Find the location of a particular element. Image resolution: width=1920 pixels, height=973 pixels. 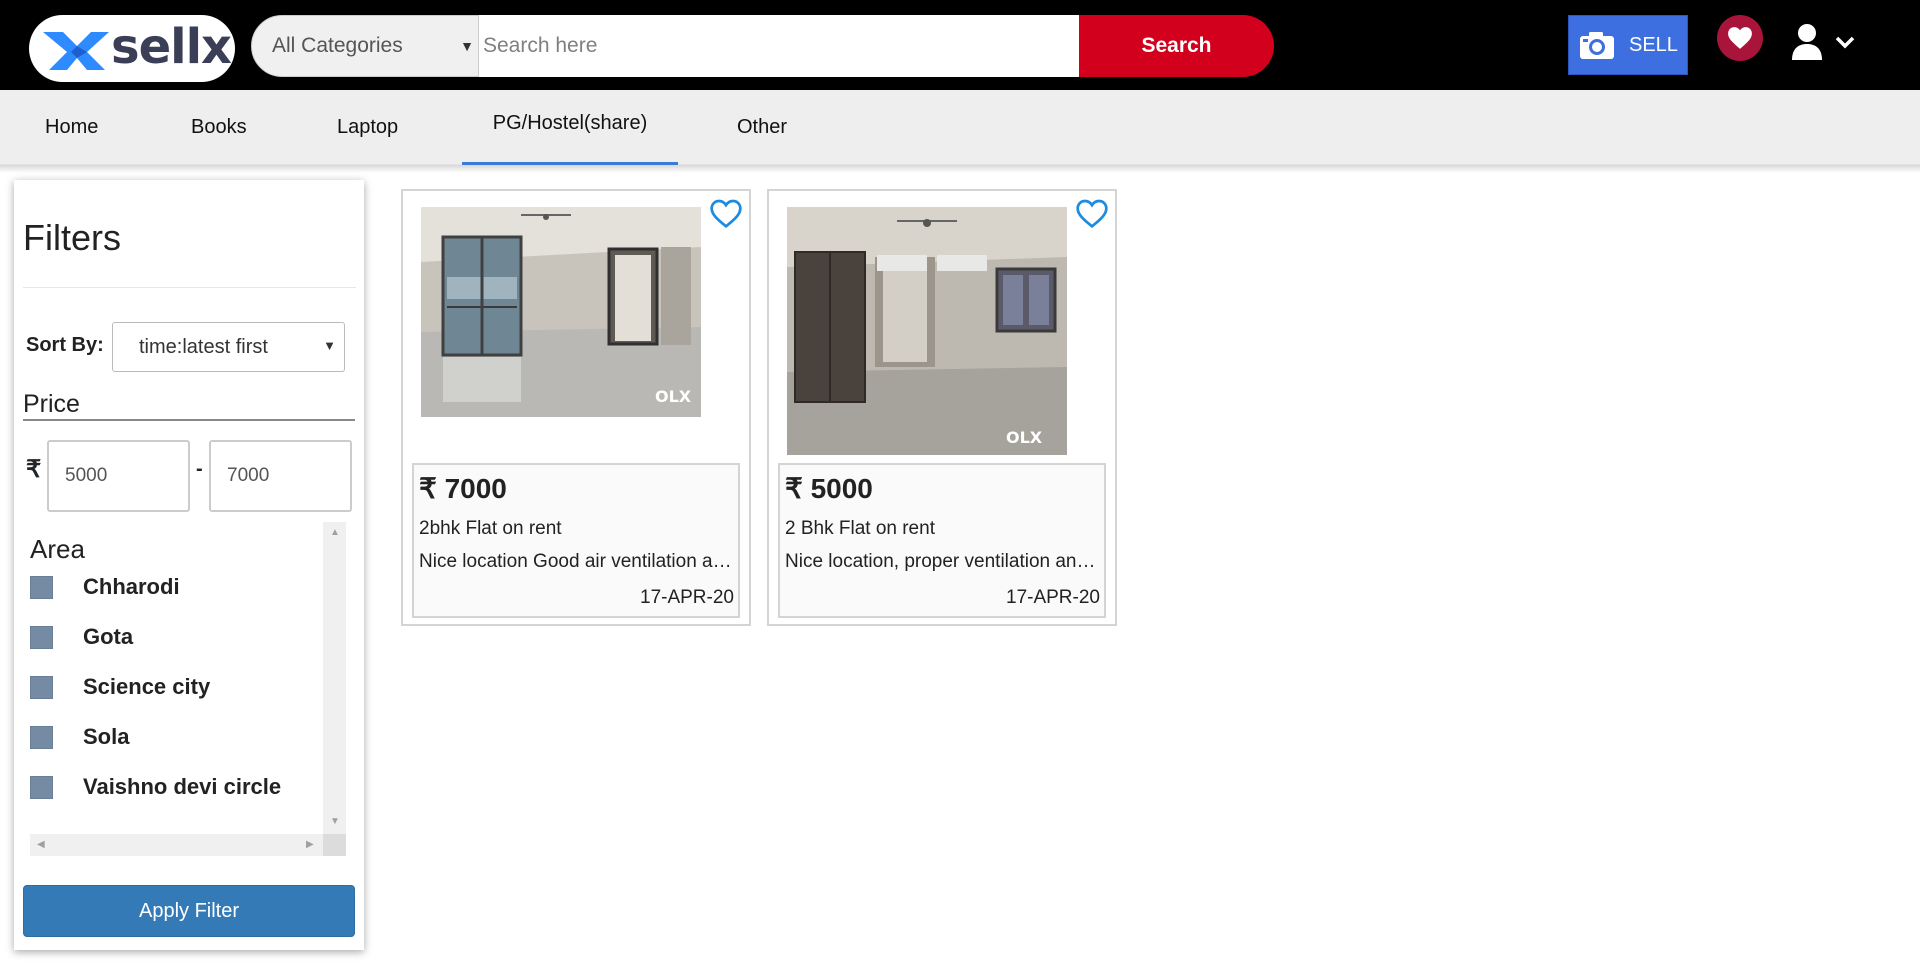

price-min-input is located at coordinates (118, 476).